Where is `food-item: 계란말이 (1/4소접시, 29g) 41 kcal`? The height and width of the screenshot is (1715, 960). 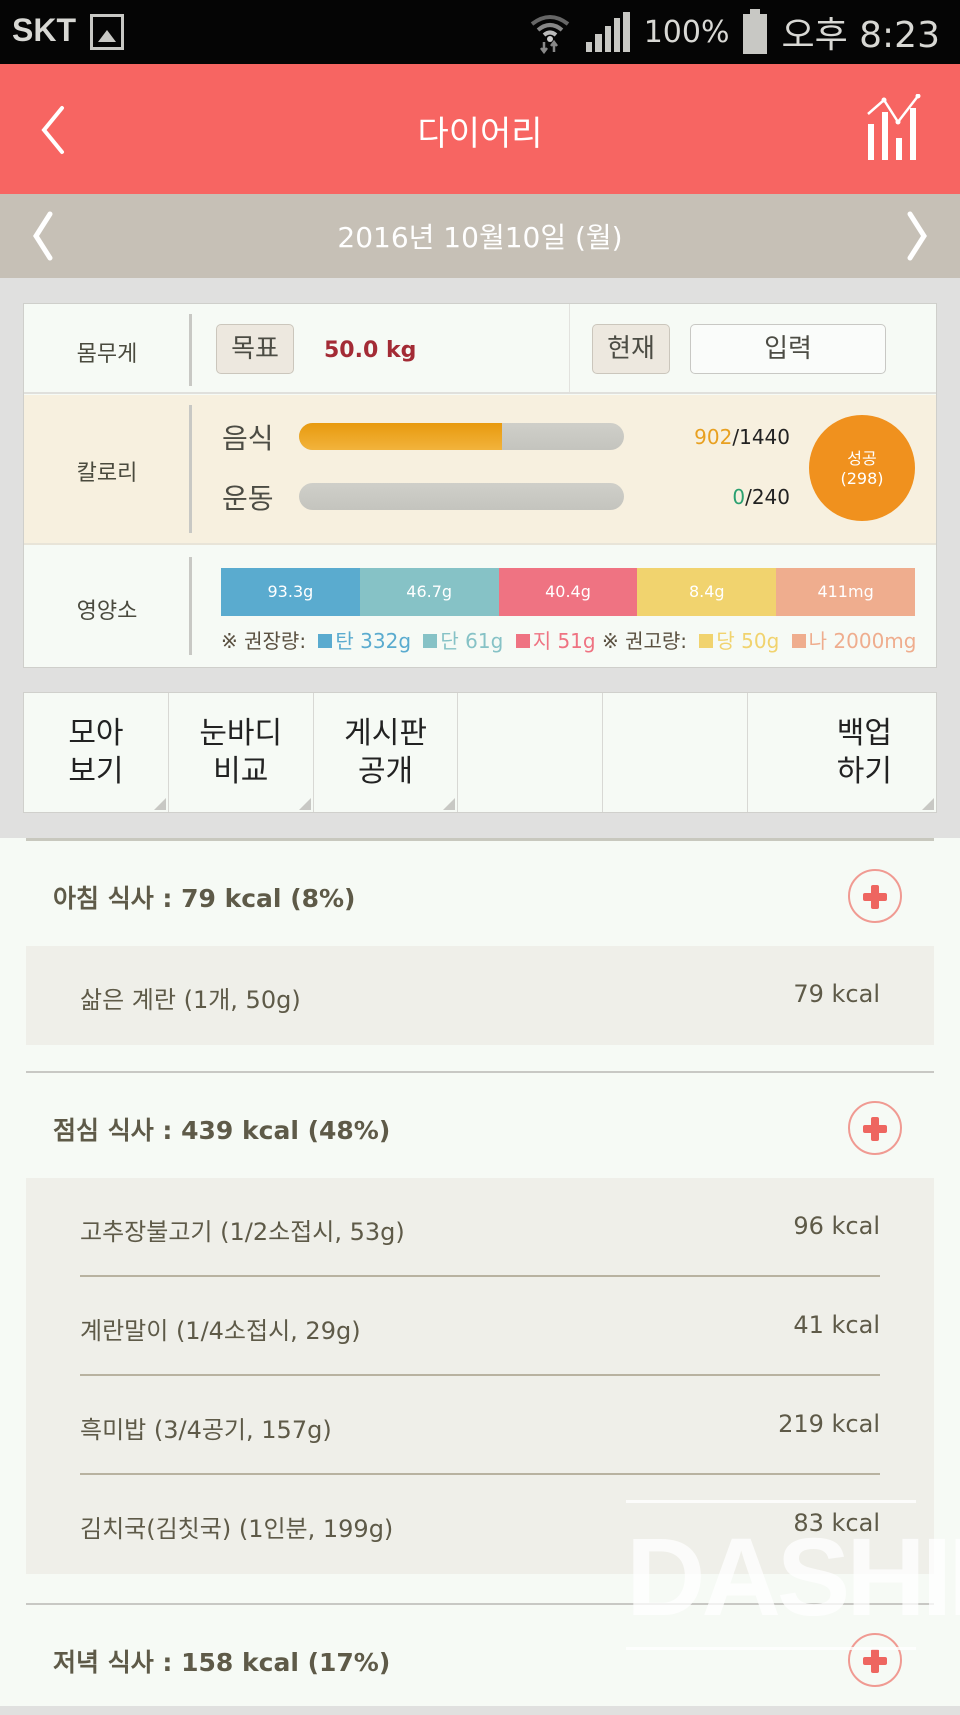
food-item: 계란말이 (1/4소접시, 29g) 41 kcal is located at coordinates (480, 1326).